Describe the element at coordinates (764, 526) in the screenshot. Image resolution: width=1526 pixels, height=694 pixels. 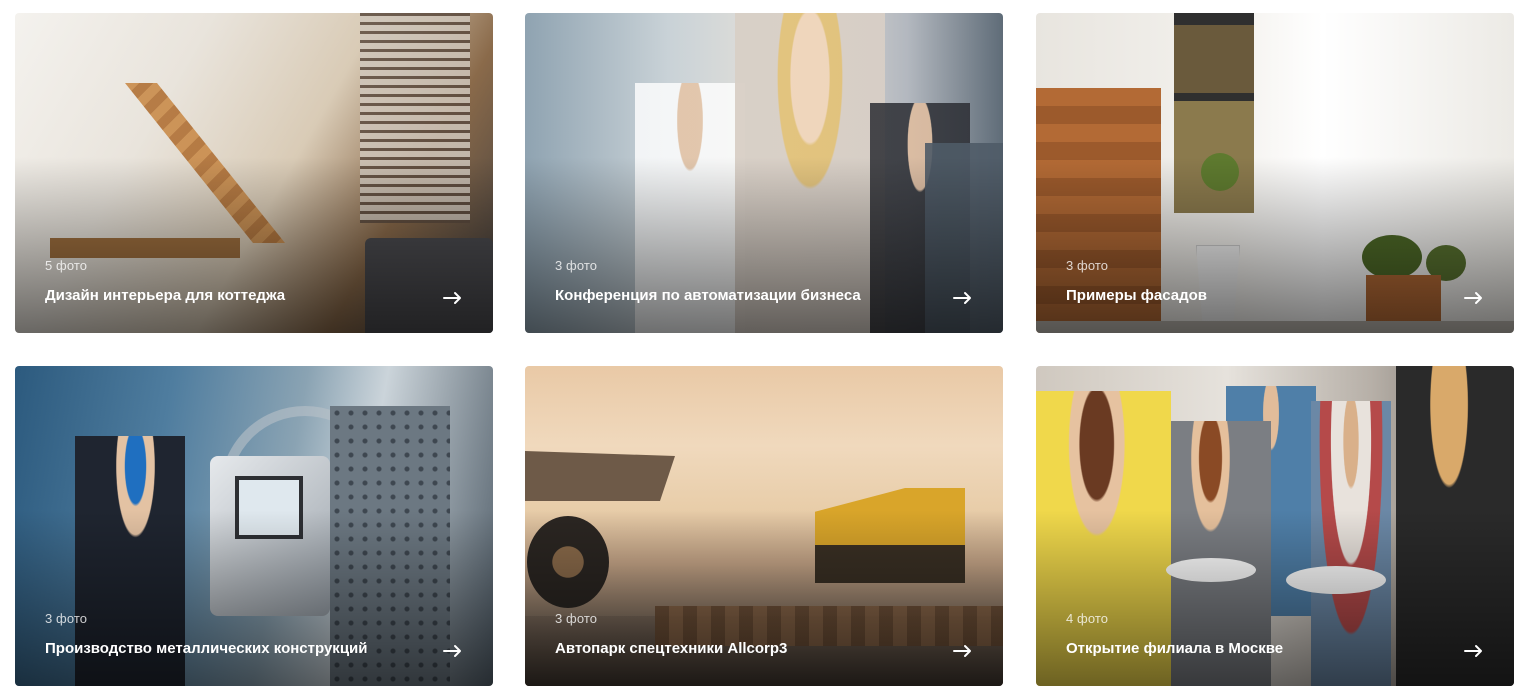
I see `gallery-card-vehicle-fleet: 3 фото Автопарк спецтехники Allcorp3` at that location.